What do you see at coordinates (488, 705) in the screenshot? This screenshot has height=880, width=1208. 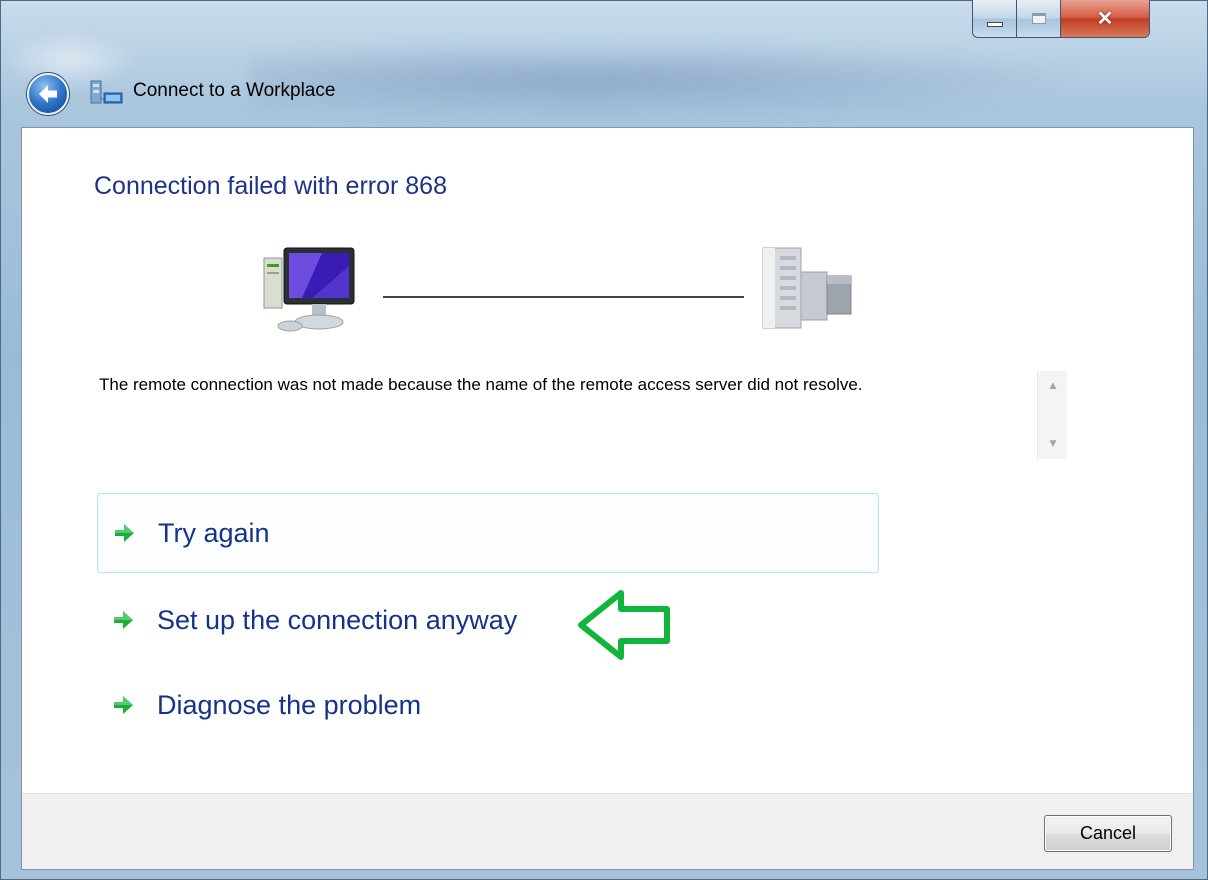 I see `diagnose-link: Diagnose the problem` at bounding box center [488, 705].